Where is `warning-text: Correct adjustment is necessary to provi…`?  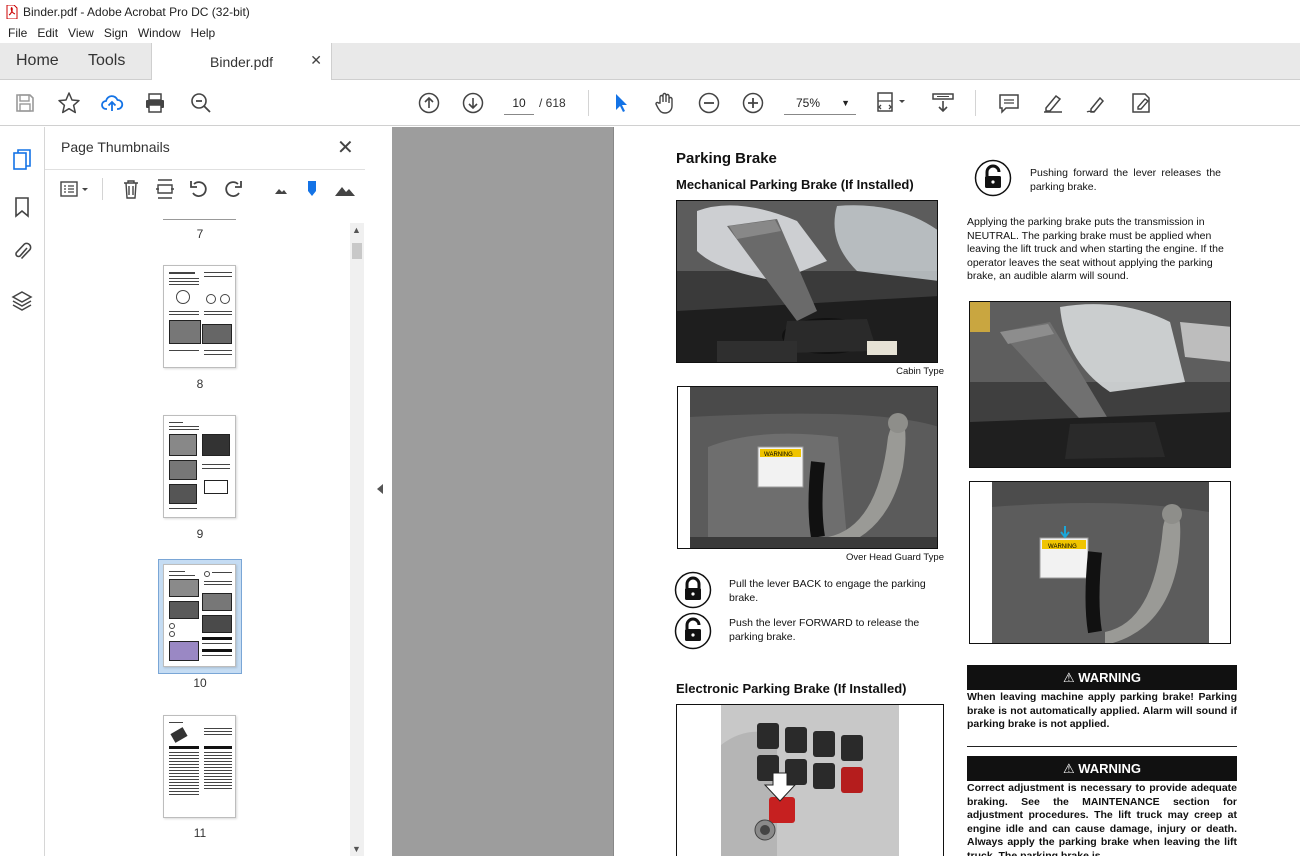 warning-text: Correct adjustment is necessary to provi… is located at coordinates (1102, 819).